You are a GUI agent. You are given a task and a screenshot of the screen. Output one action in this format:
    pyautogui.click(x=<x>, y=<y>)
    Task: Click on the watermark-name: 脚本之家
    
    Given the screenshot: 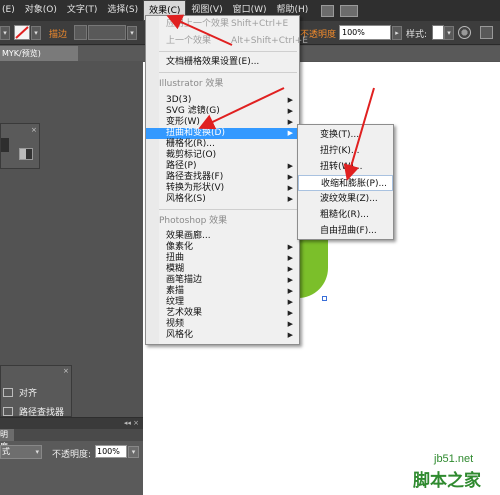 What is the action you would take?
    pyautogui.click(x=447, y=481)
    